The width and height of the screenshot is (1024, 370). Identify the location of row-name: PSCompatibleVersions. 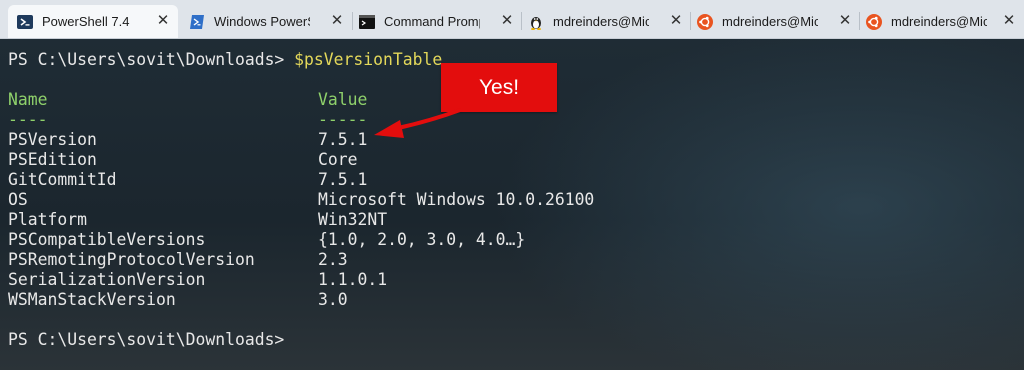
(107, 239).